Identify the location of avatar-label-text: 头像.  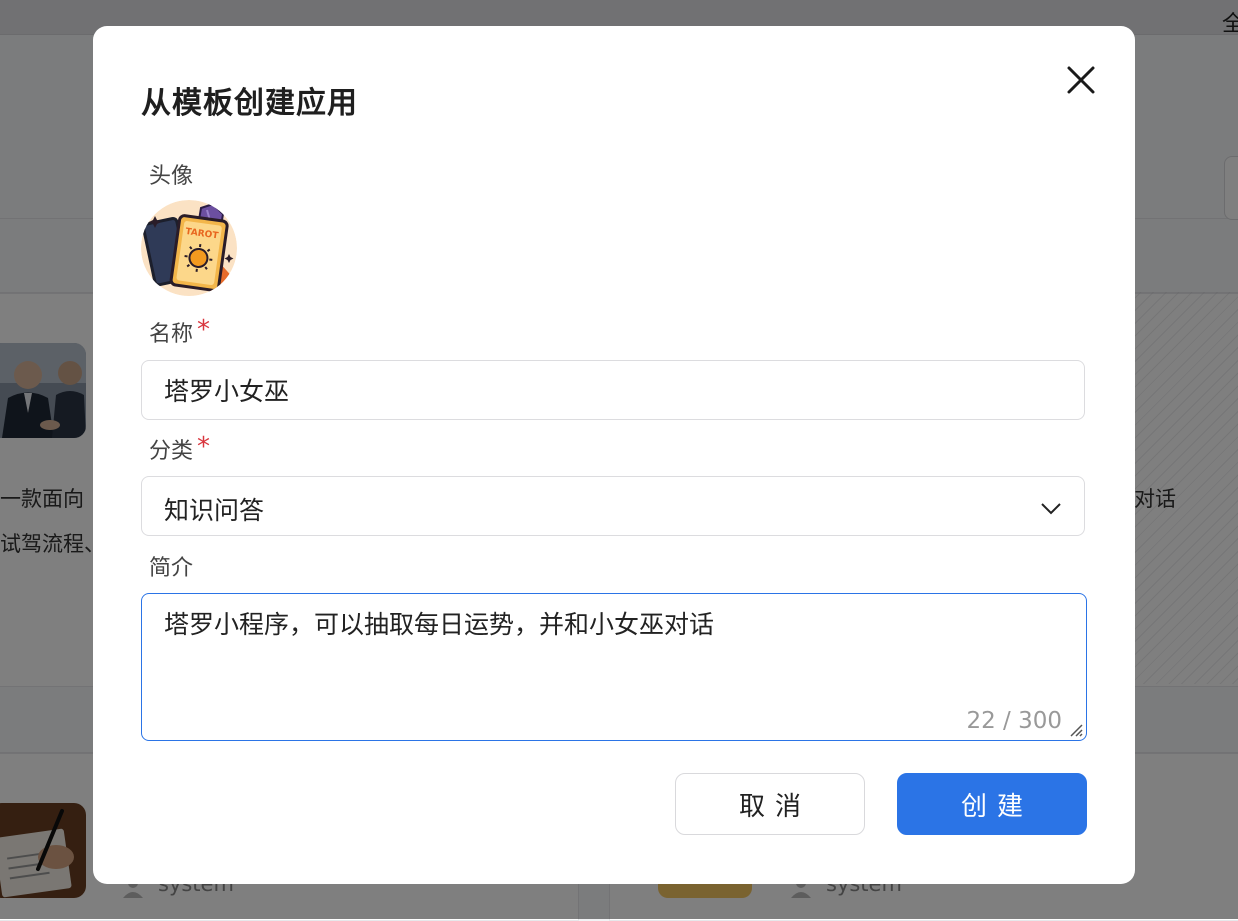
(171, 176).